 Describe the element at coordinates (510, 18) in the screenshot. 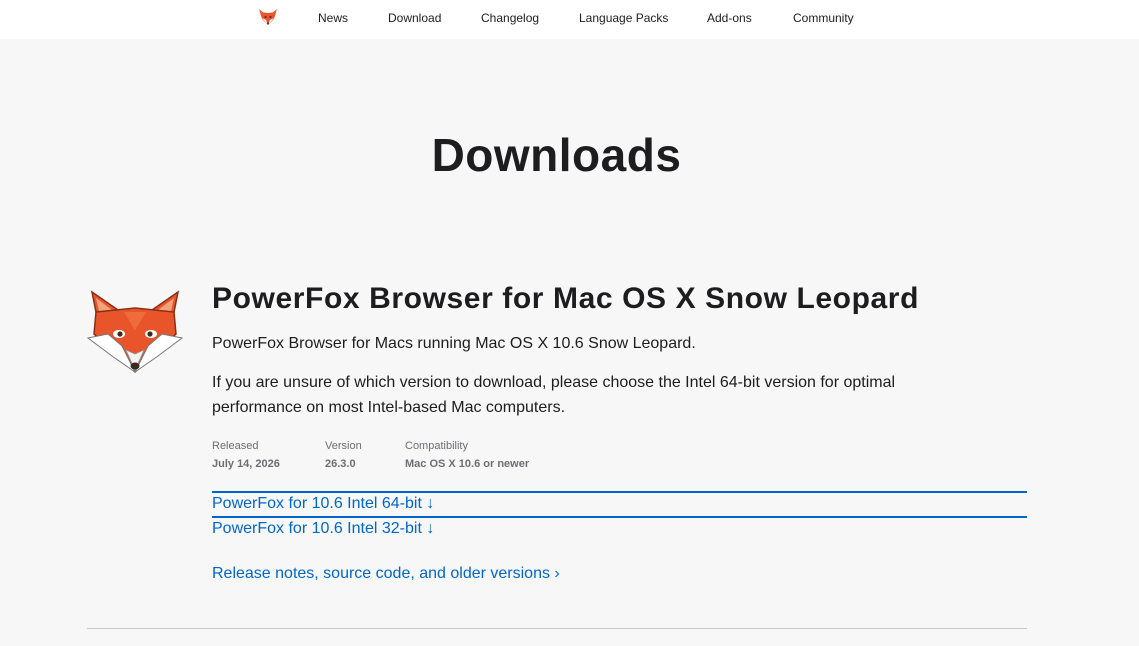

I see `nav-item-changelog: Changelog` at that location.